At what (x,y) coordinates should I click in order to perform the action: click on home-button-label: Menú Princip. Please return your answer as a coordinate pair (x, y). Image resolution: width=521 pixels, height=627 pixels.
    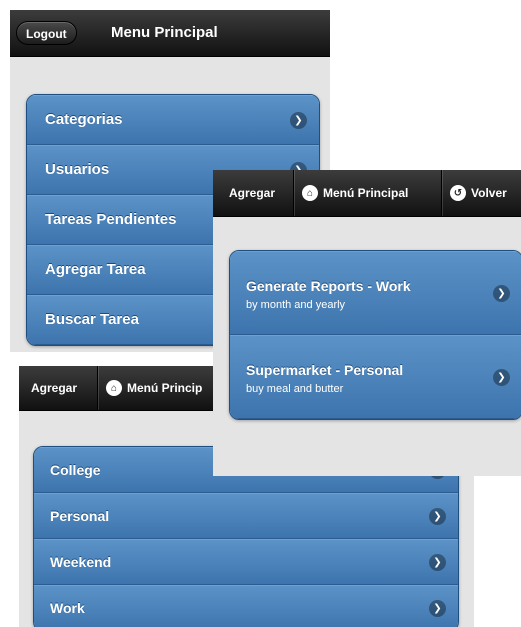
    Looking at the image, I should click on (165, 388).